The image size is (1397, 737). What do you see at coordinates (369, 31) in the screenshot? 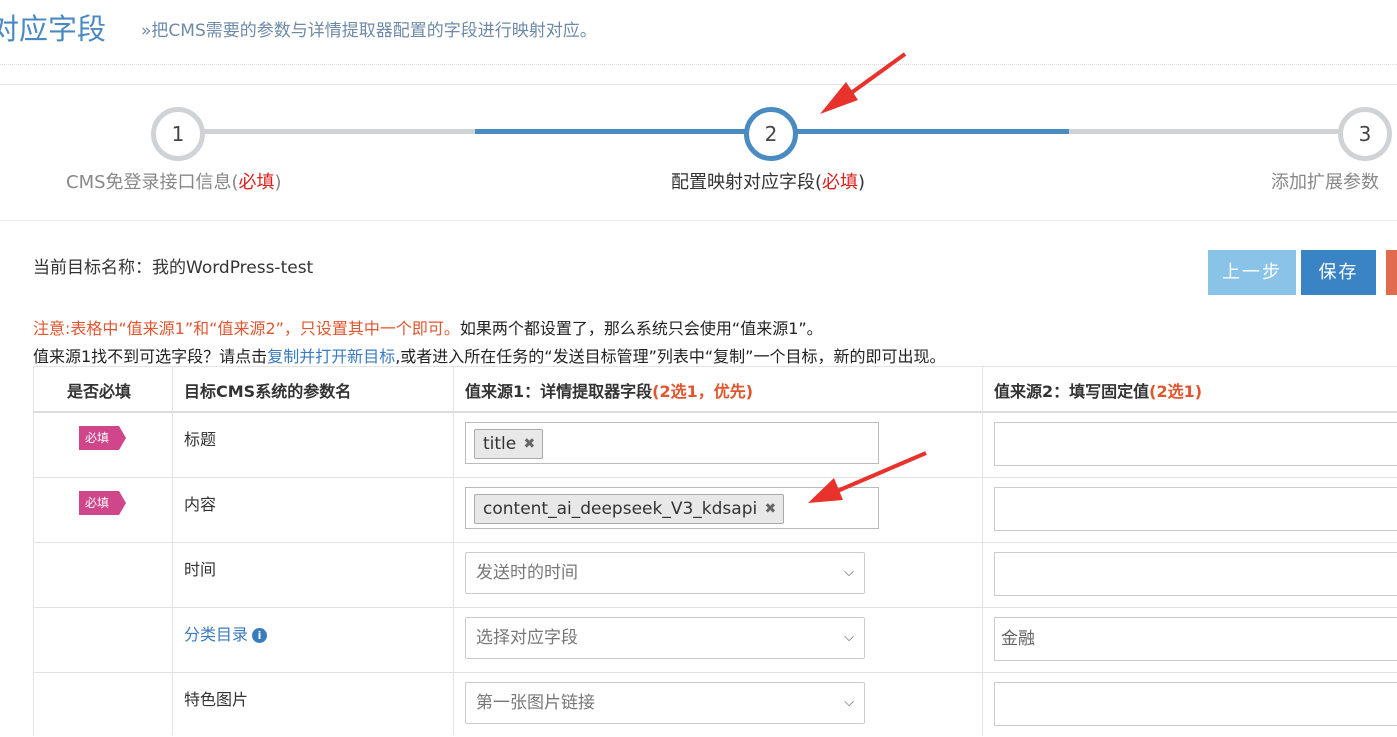
I see `page-subtitle: »把CMS需要的参数与详情提取器配置的字段进行映射对应。` at bounding box center [369, 31].